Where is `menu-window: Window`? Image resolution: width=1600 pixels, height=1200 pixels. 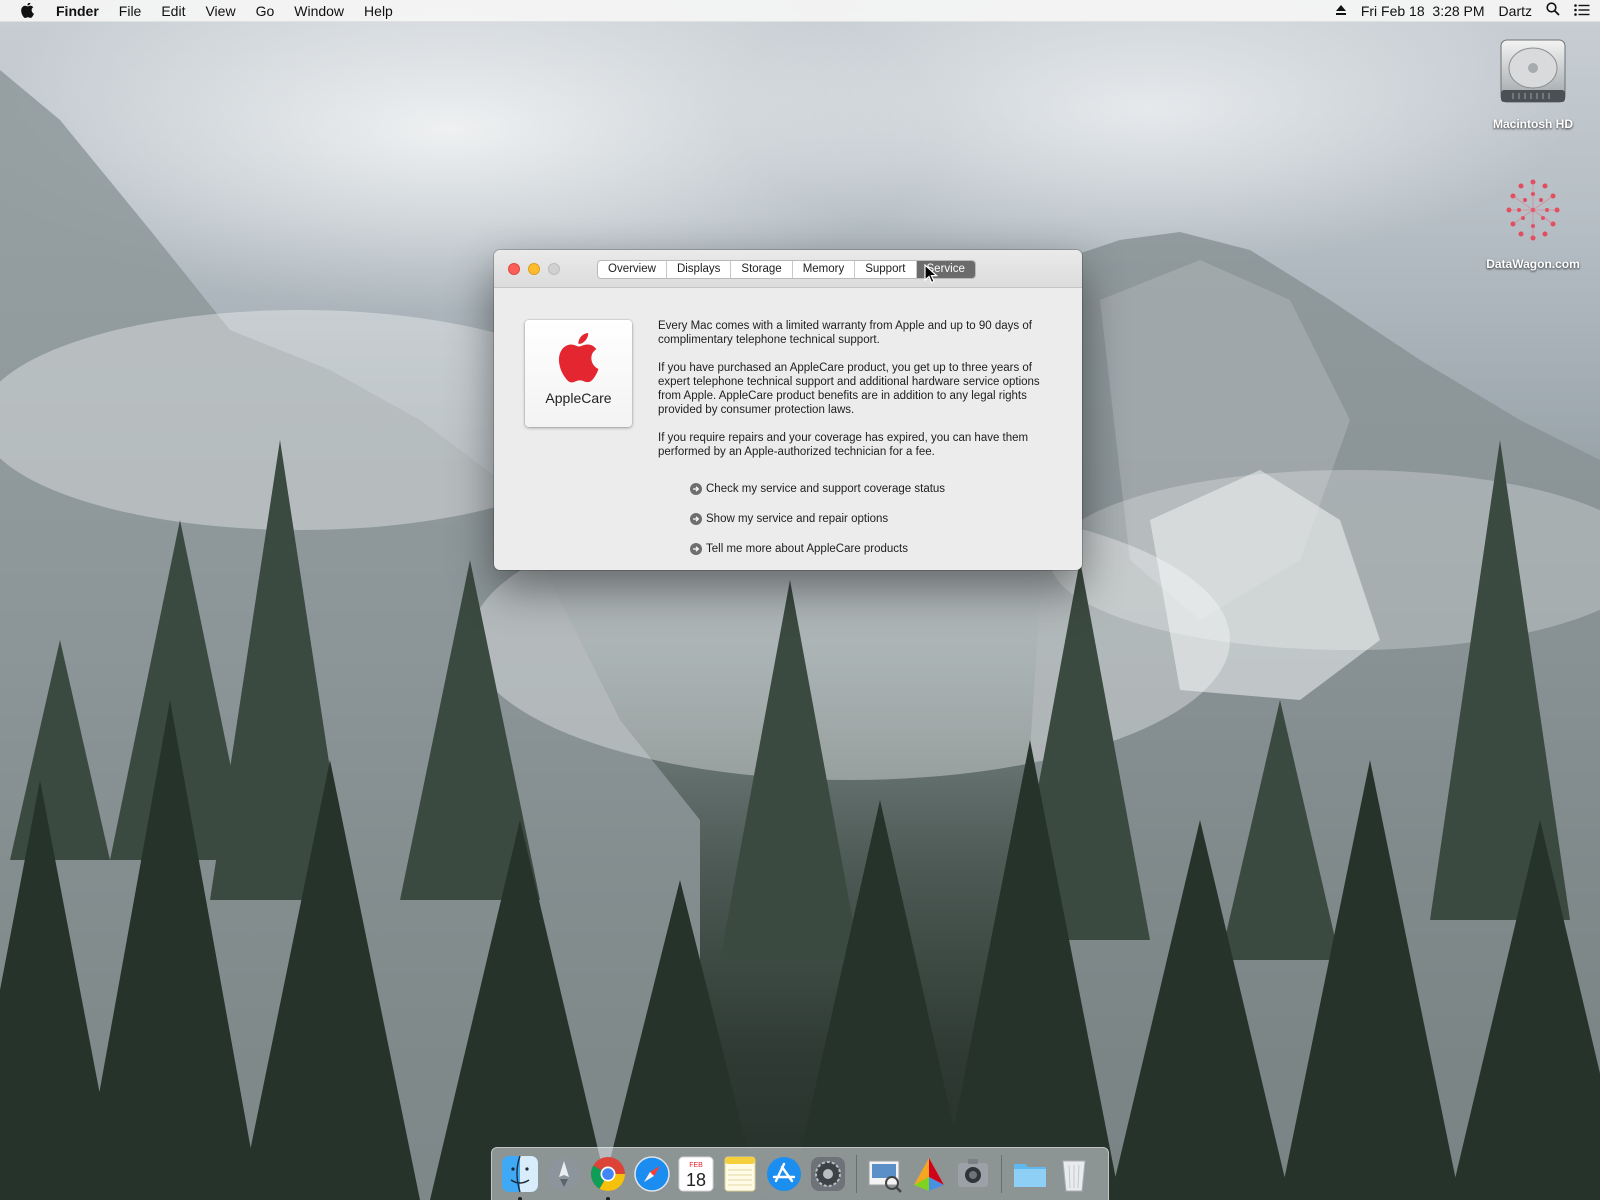 menu-window: Window is located at coordinates (319, 11).